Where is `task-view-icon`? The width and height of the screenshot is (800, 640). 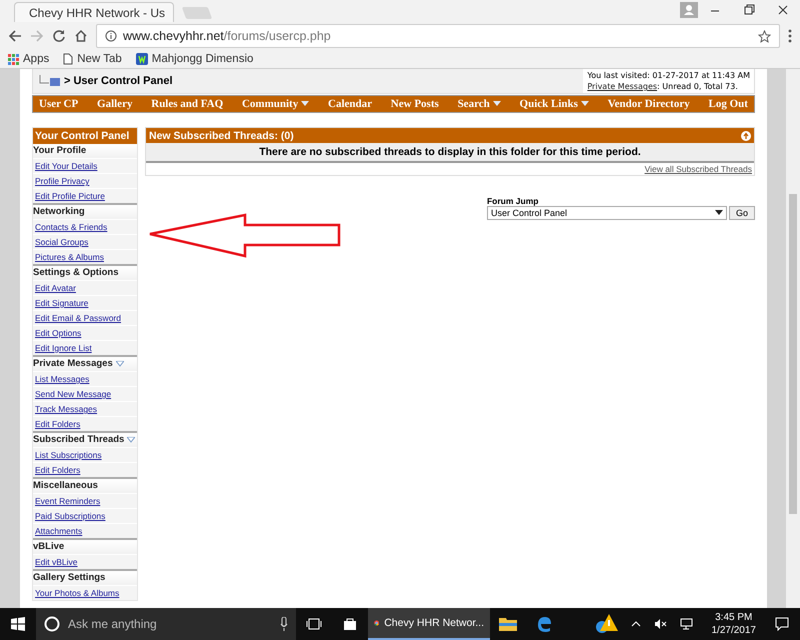 task-view-icon is located at coordinates (314, 624).